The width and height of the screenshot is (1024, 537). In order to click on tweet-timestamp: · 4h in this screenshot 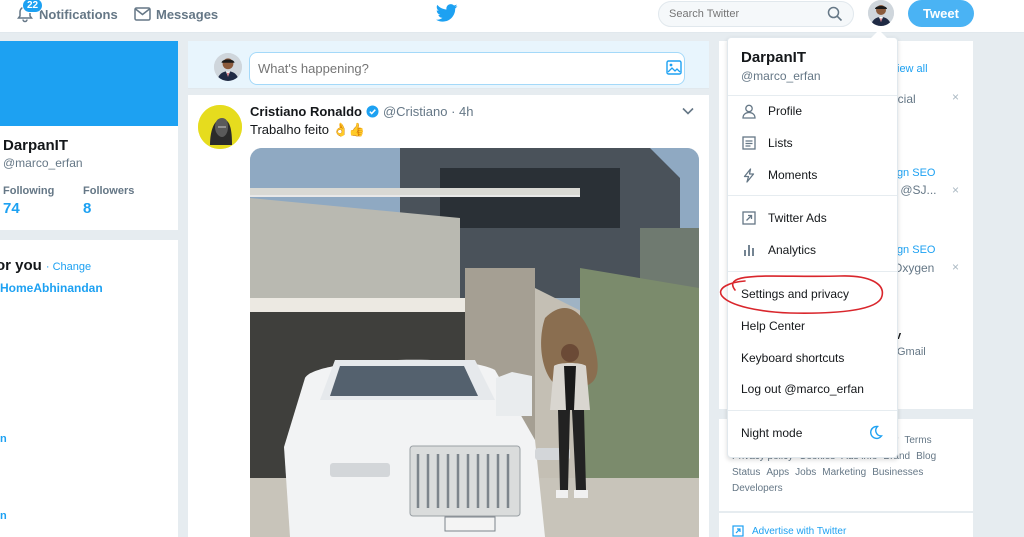, I will do `click(462, 111)`.